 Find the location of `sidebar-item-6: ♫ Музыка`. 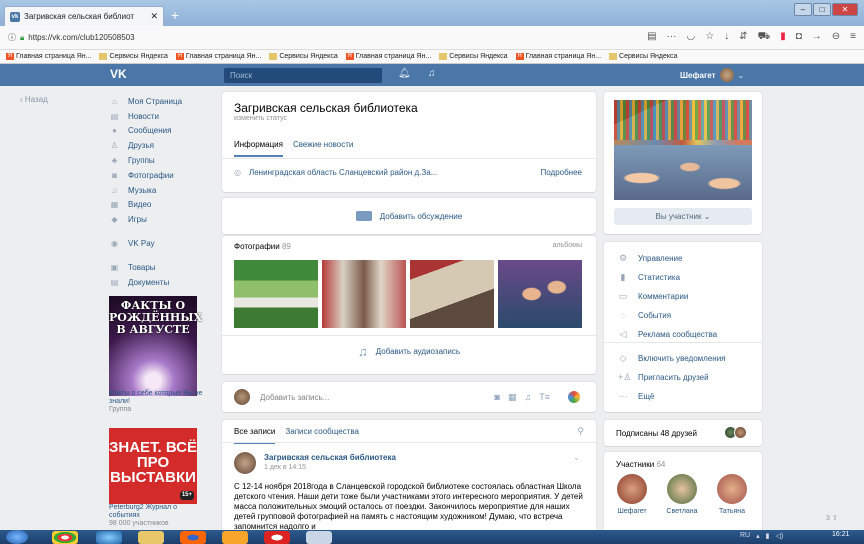

sidebar-item-6: ♫ Музыка is located at coordinates (165, 190).